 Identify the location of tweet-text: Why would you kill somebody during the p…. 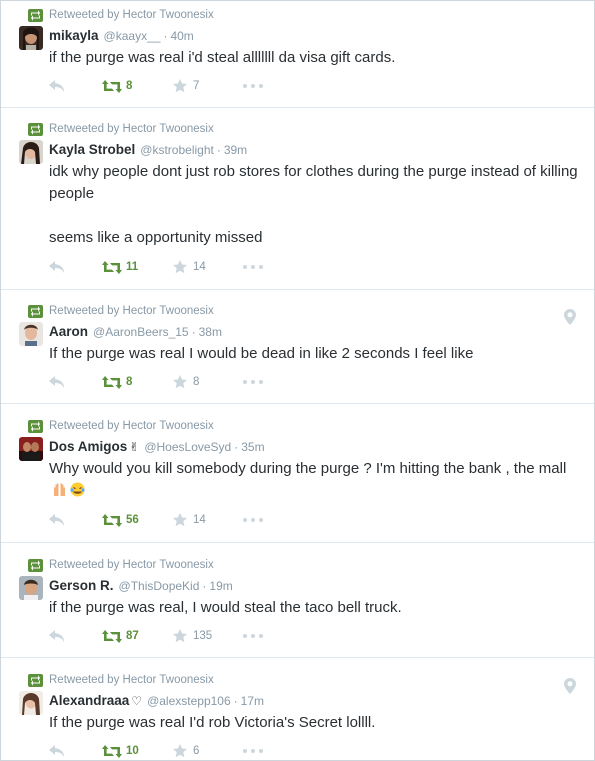
(314, 480).